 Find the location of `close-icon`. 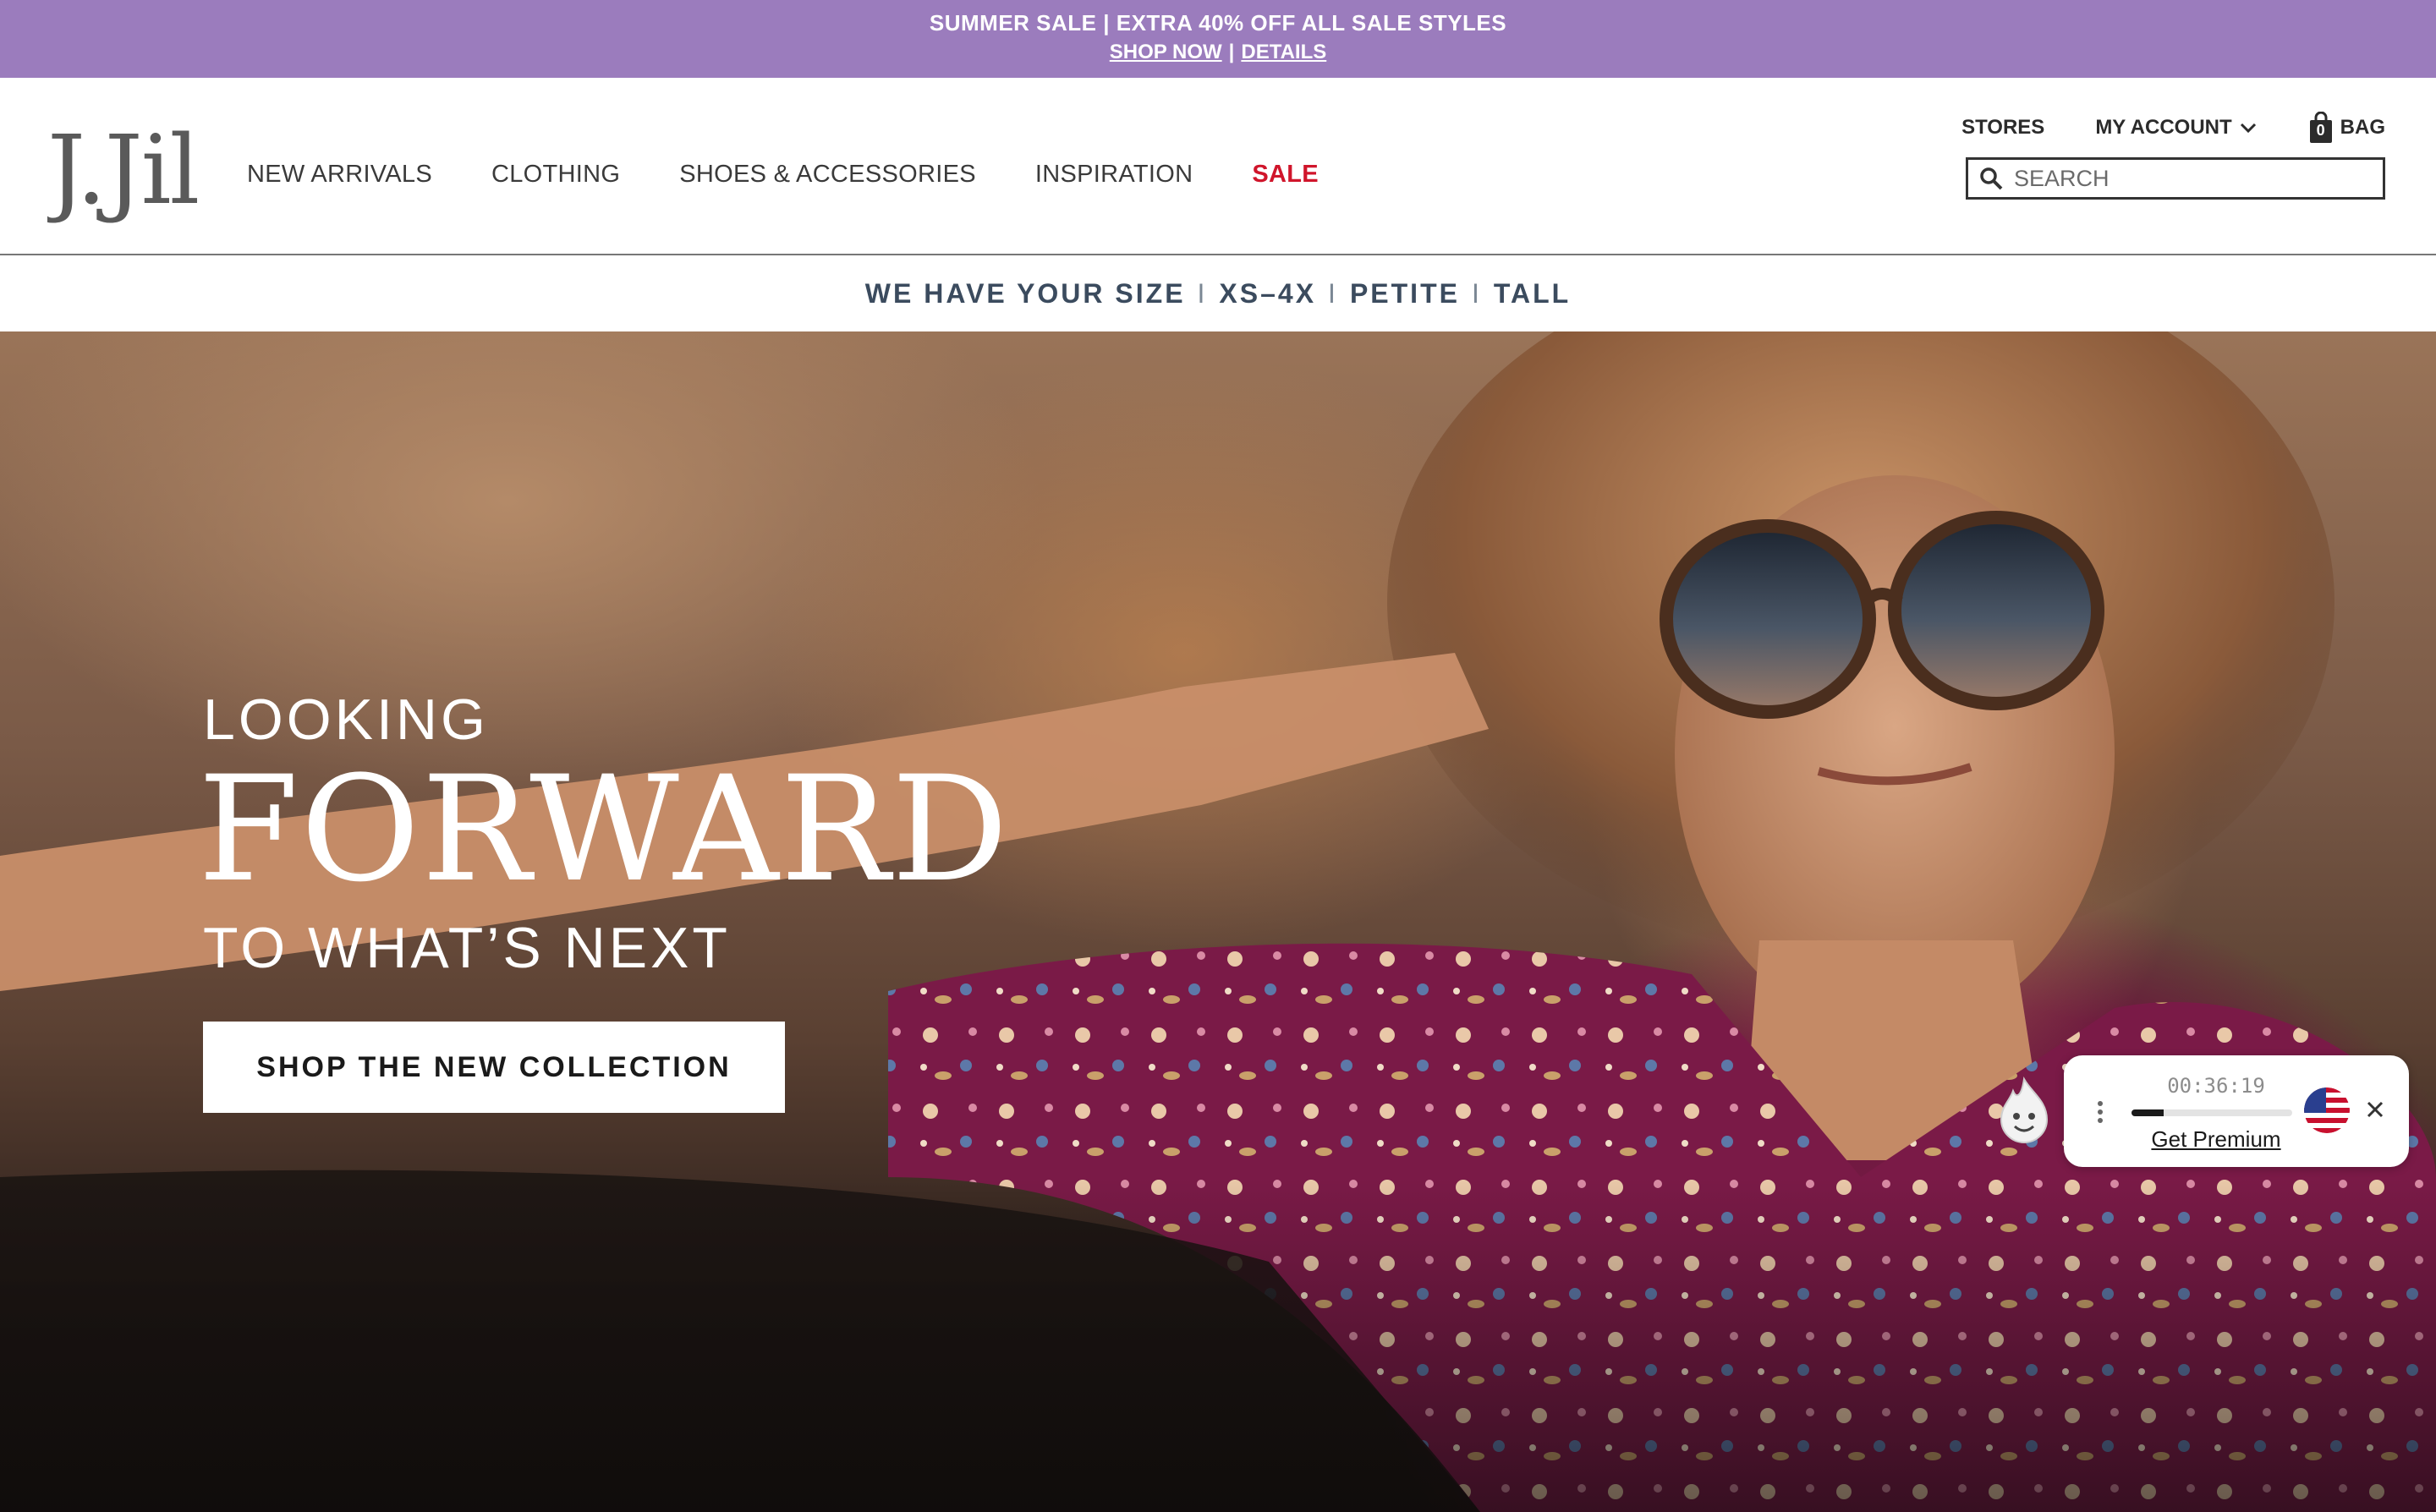

close-icon is located at coordinates (2375, 1109).